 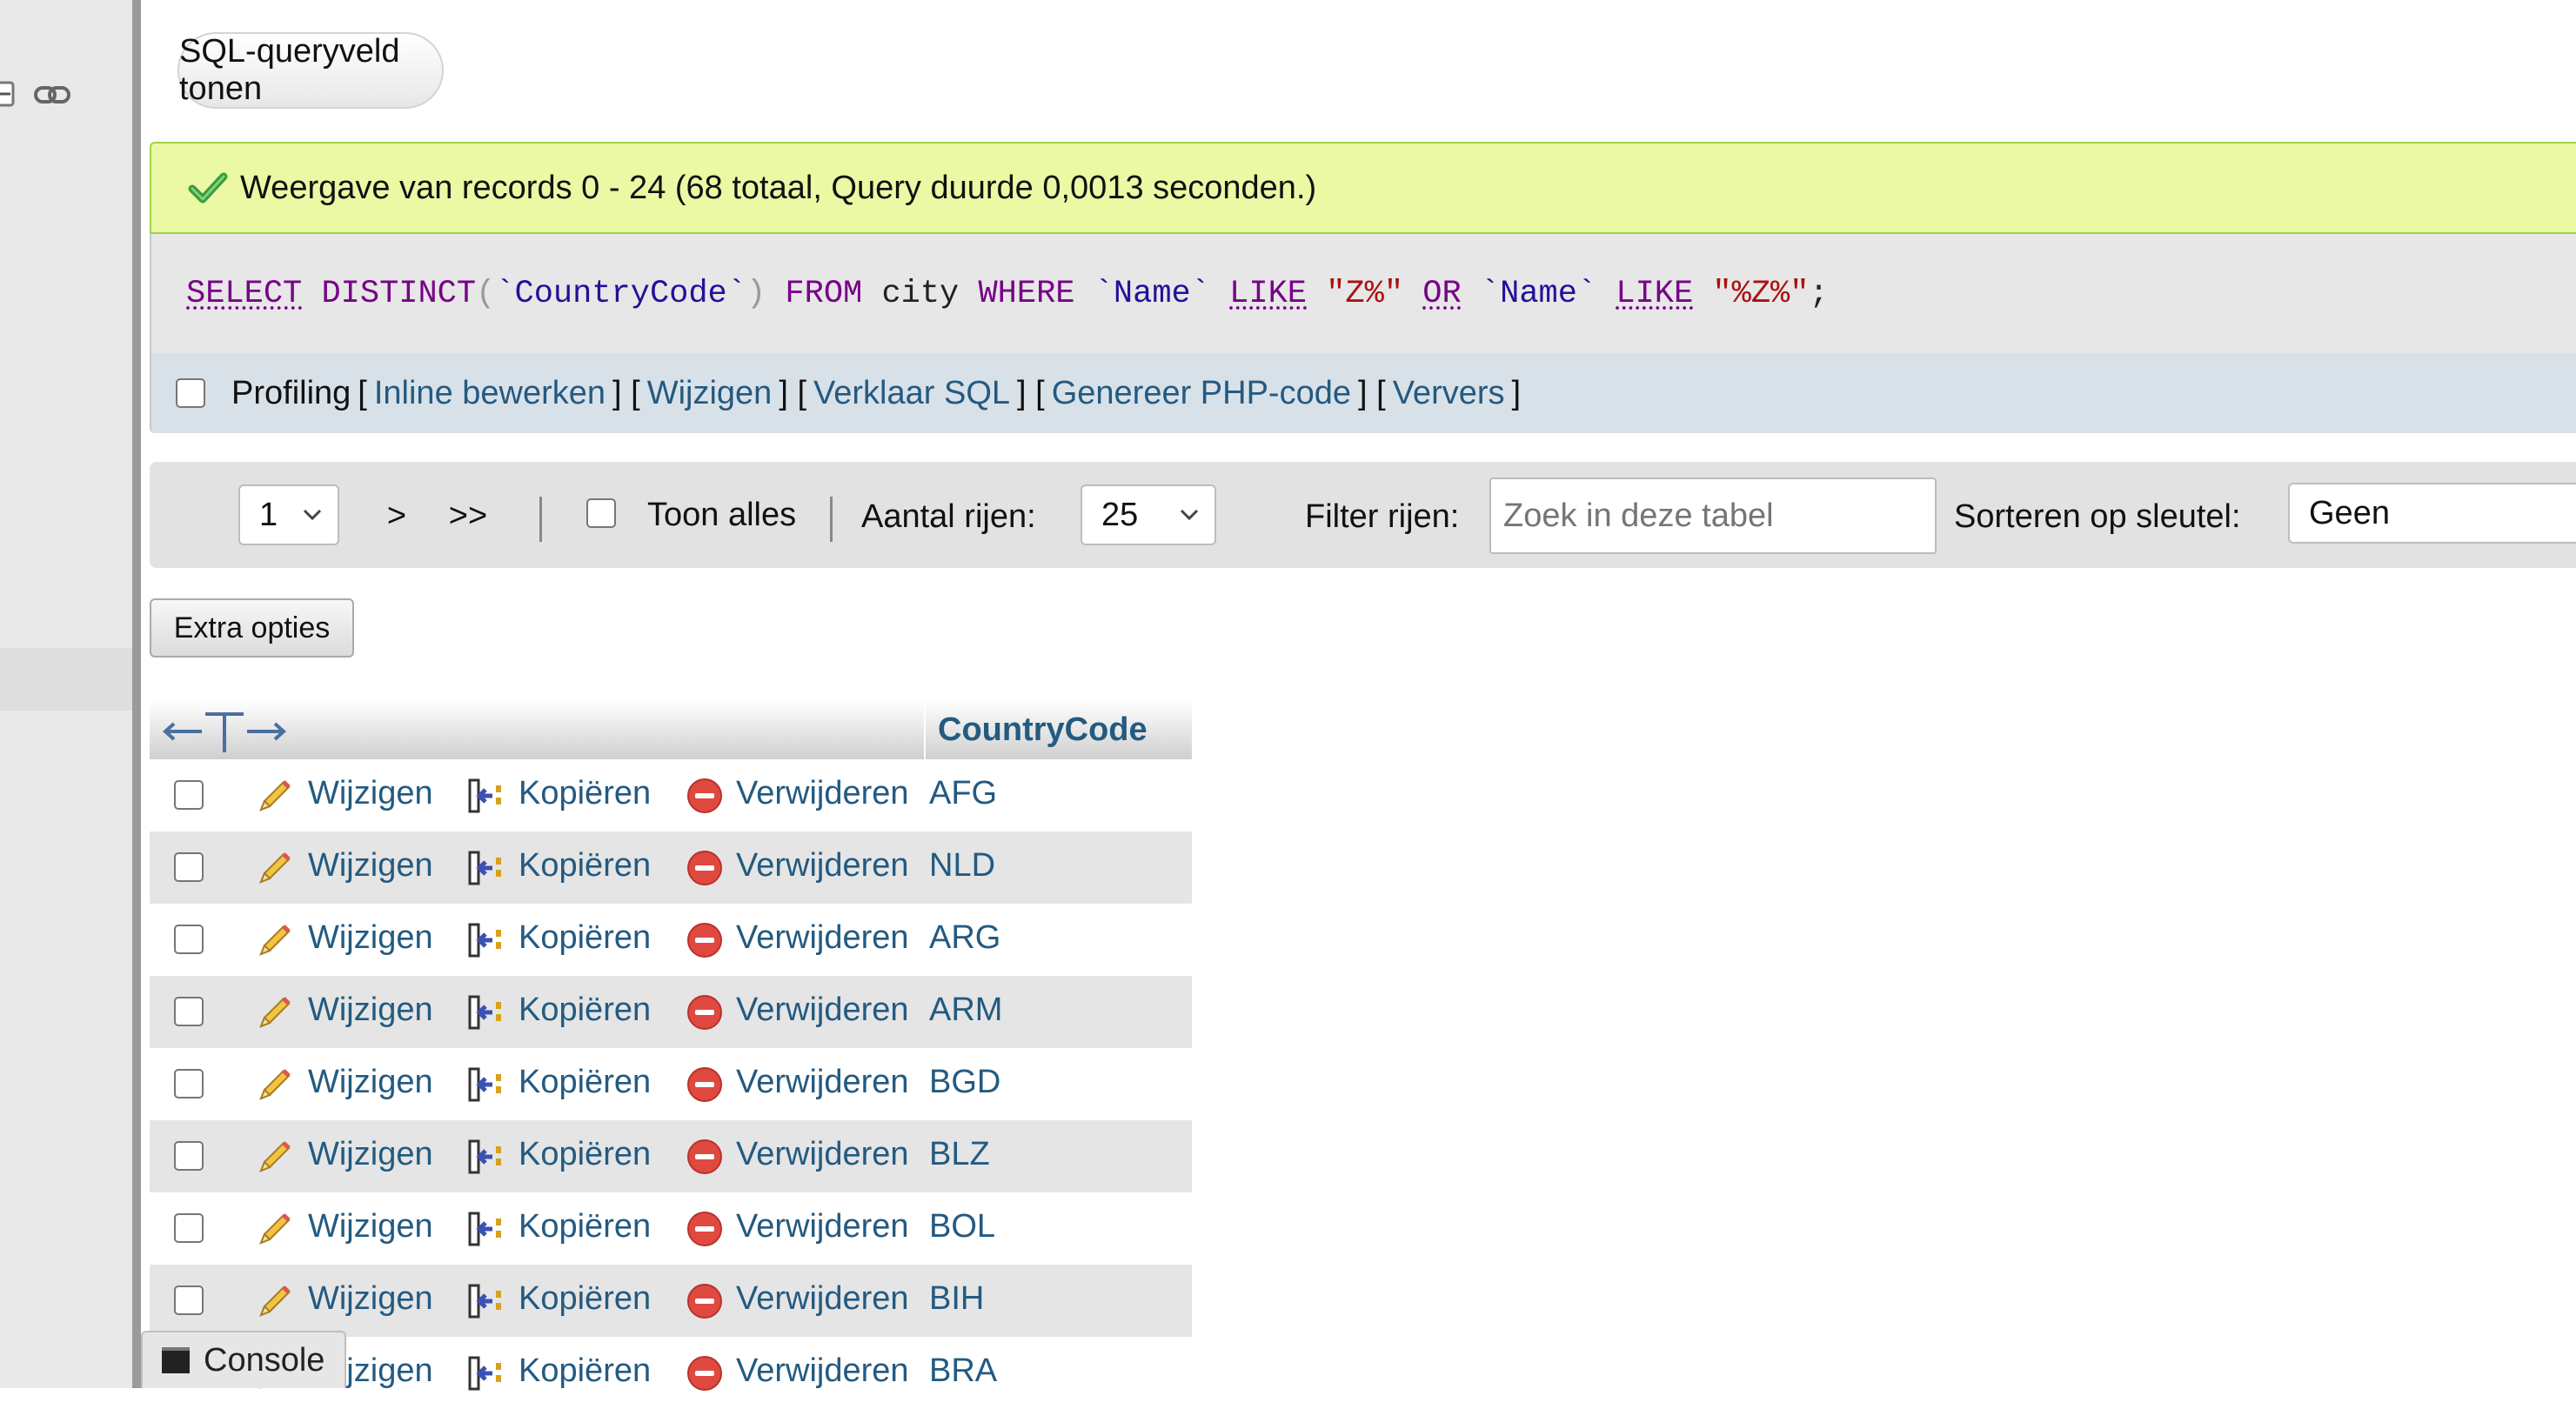 I want to click on inline-edit-link: Inline bewerken, so click(x=490, y=393).